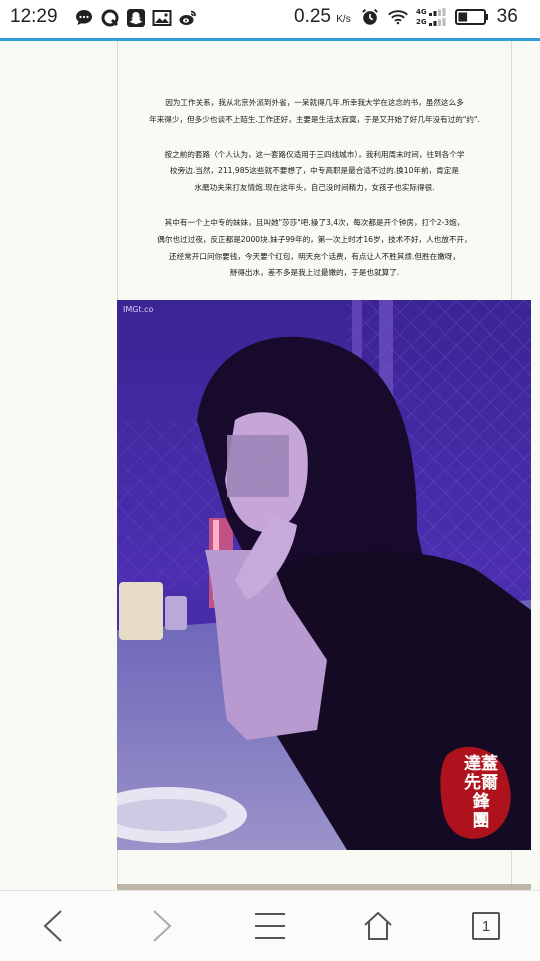 This screenshot has height=961, width=540. What do you see at coordinates (314, 273) in the screenshot?
I see `text-line: 掰得出水，差不多是我上过最嫩的，于是也就算了.` at bounding box center [314, 273].